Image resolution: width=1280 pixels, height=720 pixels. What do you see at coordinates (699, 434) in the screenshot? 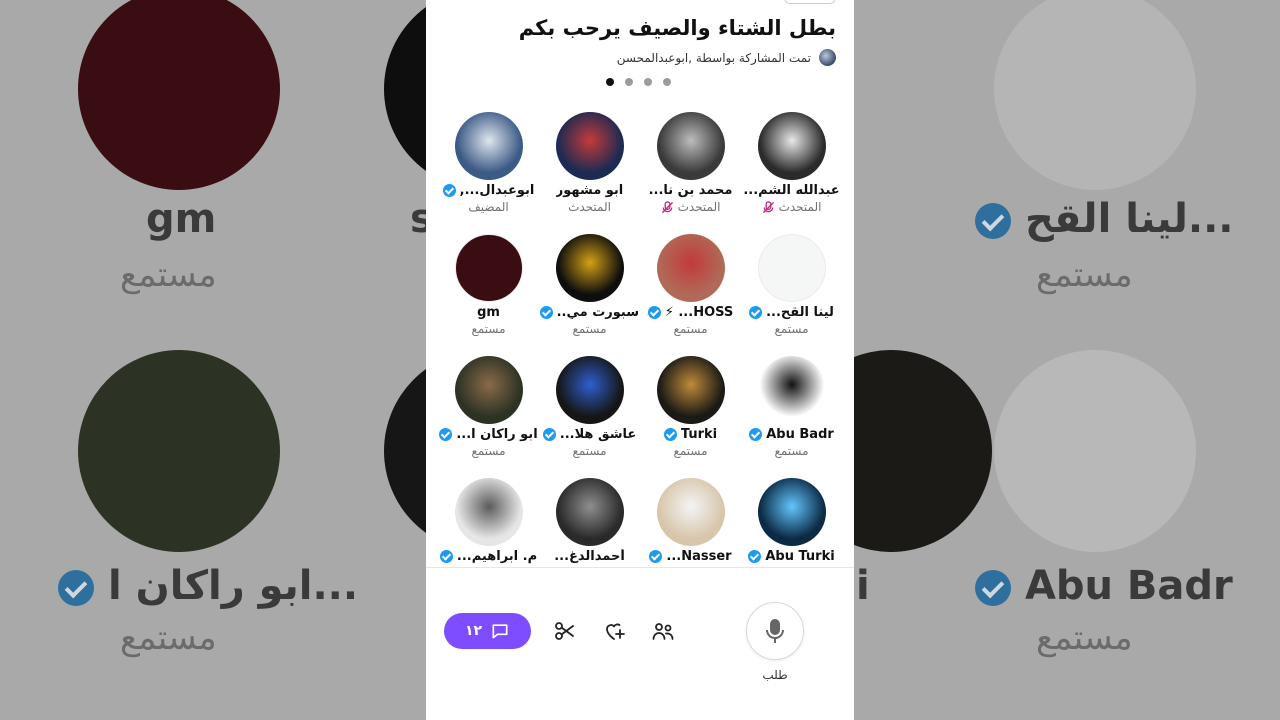
I see `participant-name: Turki` at bounding box center [699, 434].